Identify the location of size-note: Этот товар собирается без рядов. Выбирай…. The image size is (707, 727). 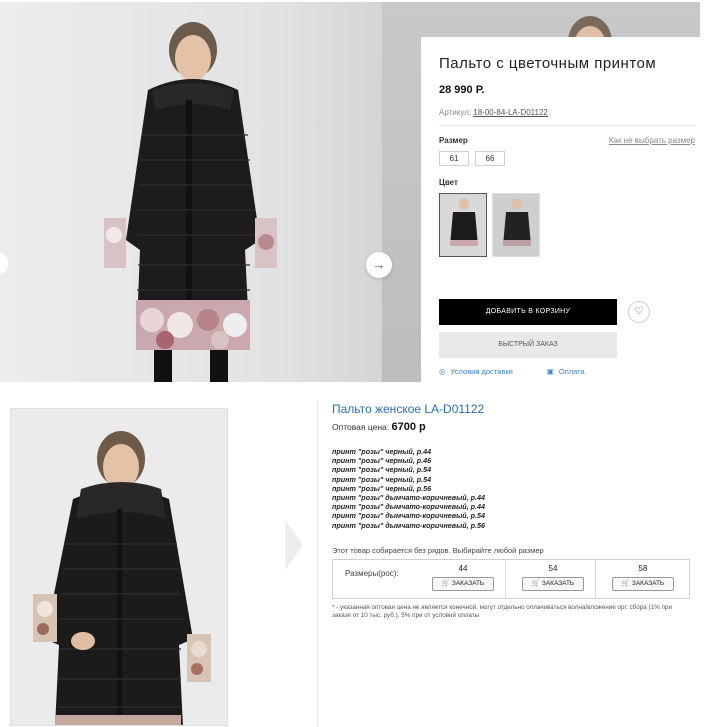
(438, 550).